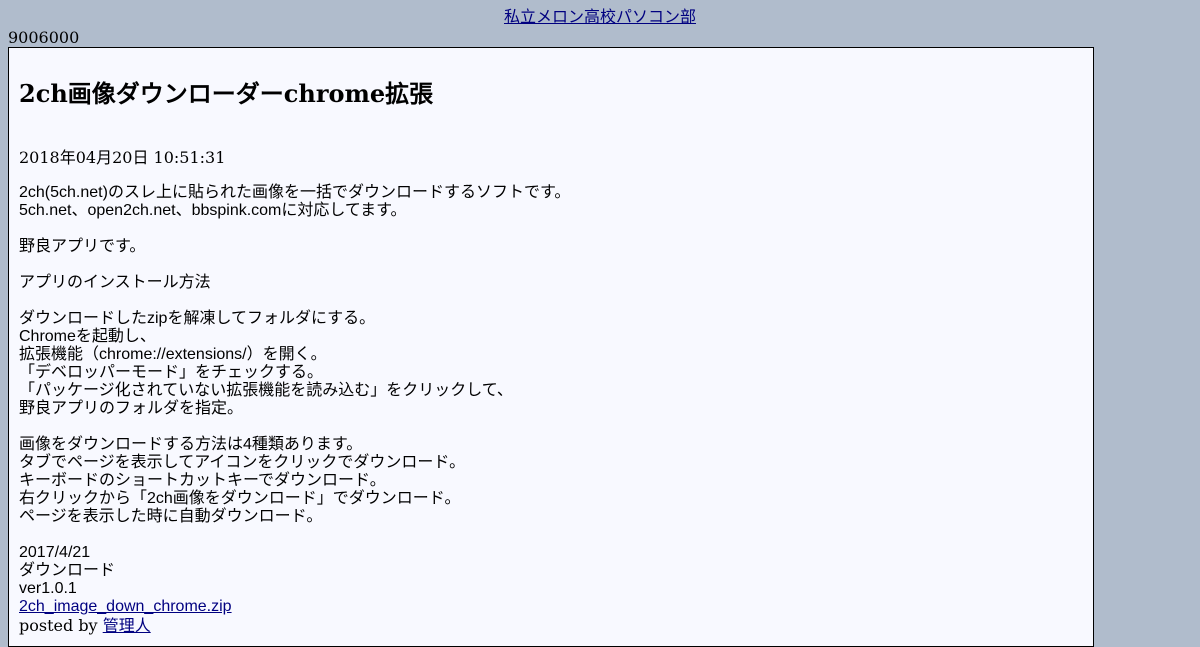  Describe the element at coordinates (173, 354) in the screenshot. I see `install-step: 拡張機能（chrome://extensions/）を開く。` at that location.